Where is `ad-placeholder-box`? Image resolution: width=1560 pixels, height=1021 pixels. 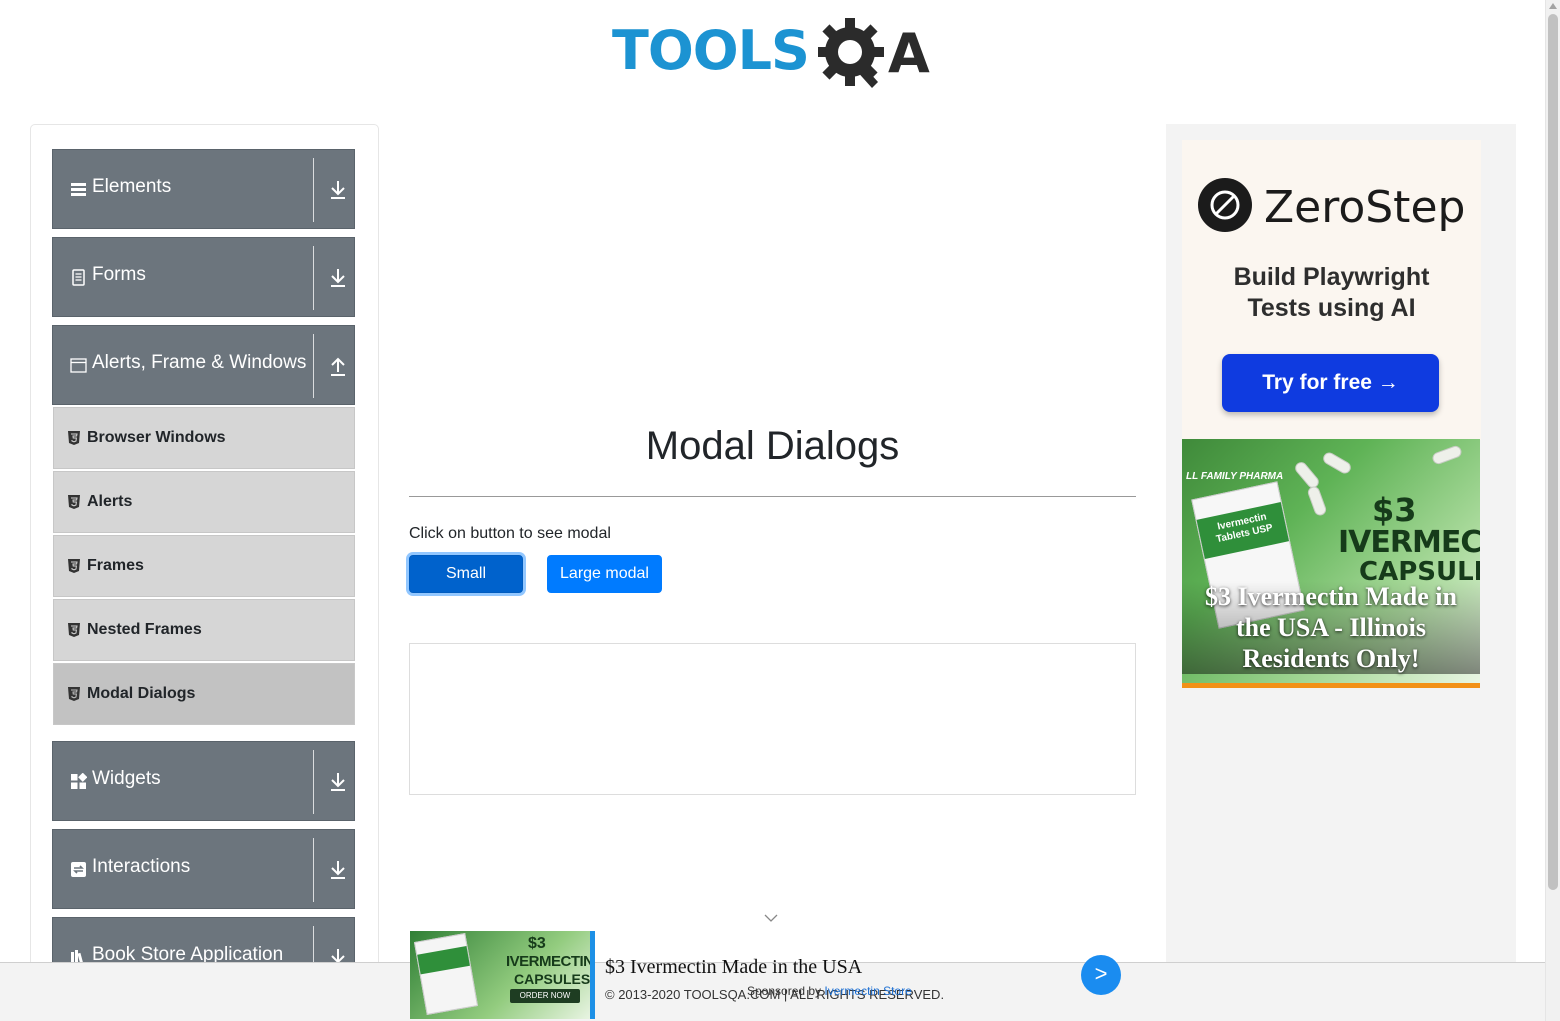
ad-placeholder-box is located at coordinates (772, 719).